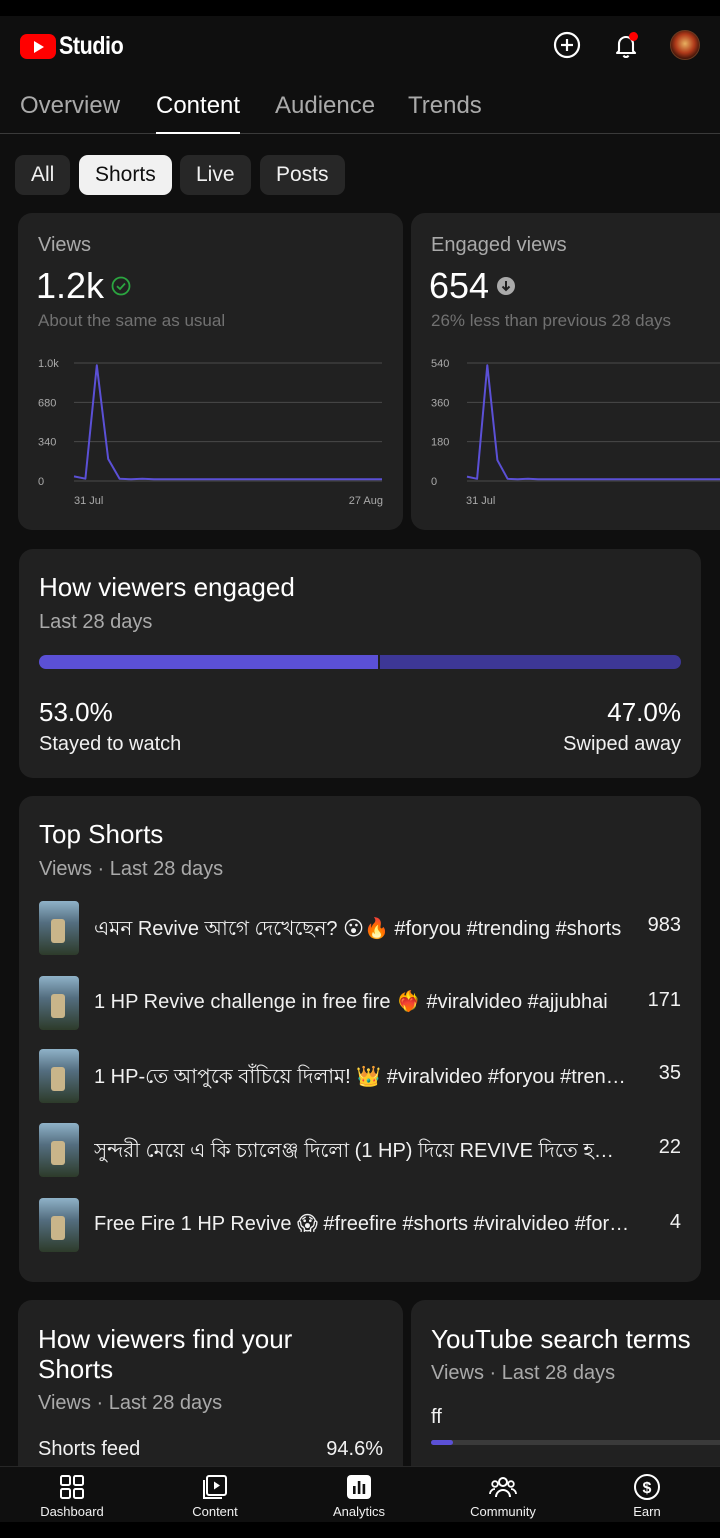 The width and height of the screenshot is (720, 1538). Describe the element at coordinates (325, 113) in the screenshot. I see `tab-audience: Audience` at that location.